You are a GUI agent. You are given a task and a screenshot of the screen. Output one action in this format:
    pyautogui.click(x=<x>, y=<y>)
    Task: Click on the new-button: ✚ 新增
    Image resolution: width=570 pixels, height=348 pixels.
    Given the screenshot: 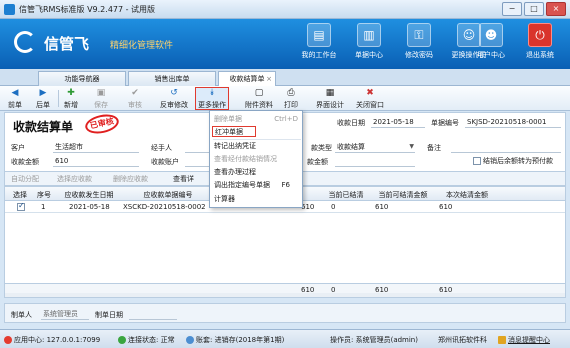 What is the action you would take?
    pyautogui.click(x=71, y=99)
    